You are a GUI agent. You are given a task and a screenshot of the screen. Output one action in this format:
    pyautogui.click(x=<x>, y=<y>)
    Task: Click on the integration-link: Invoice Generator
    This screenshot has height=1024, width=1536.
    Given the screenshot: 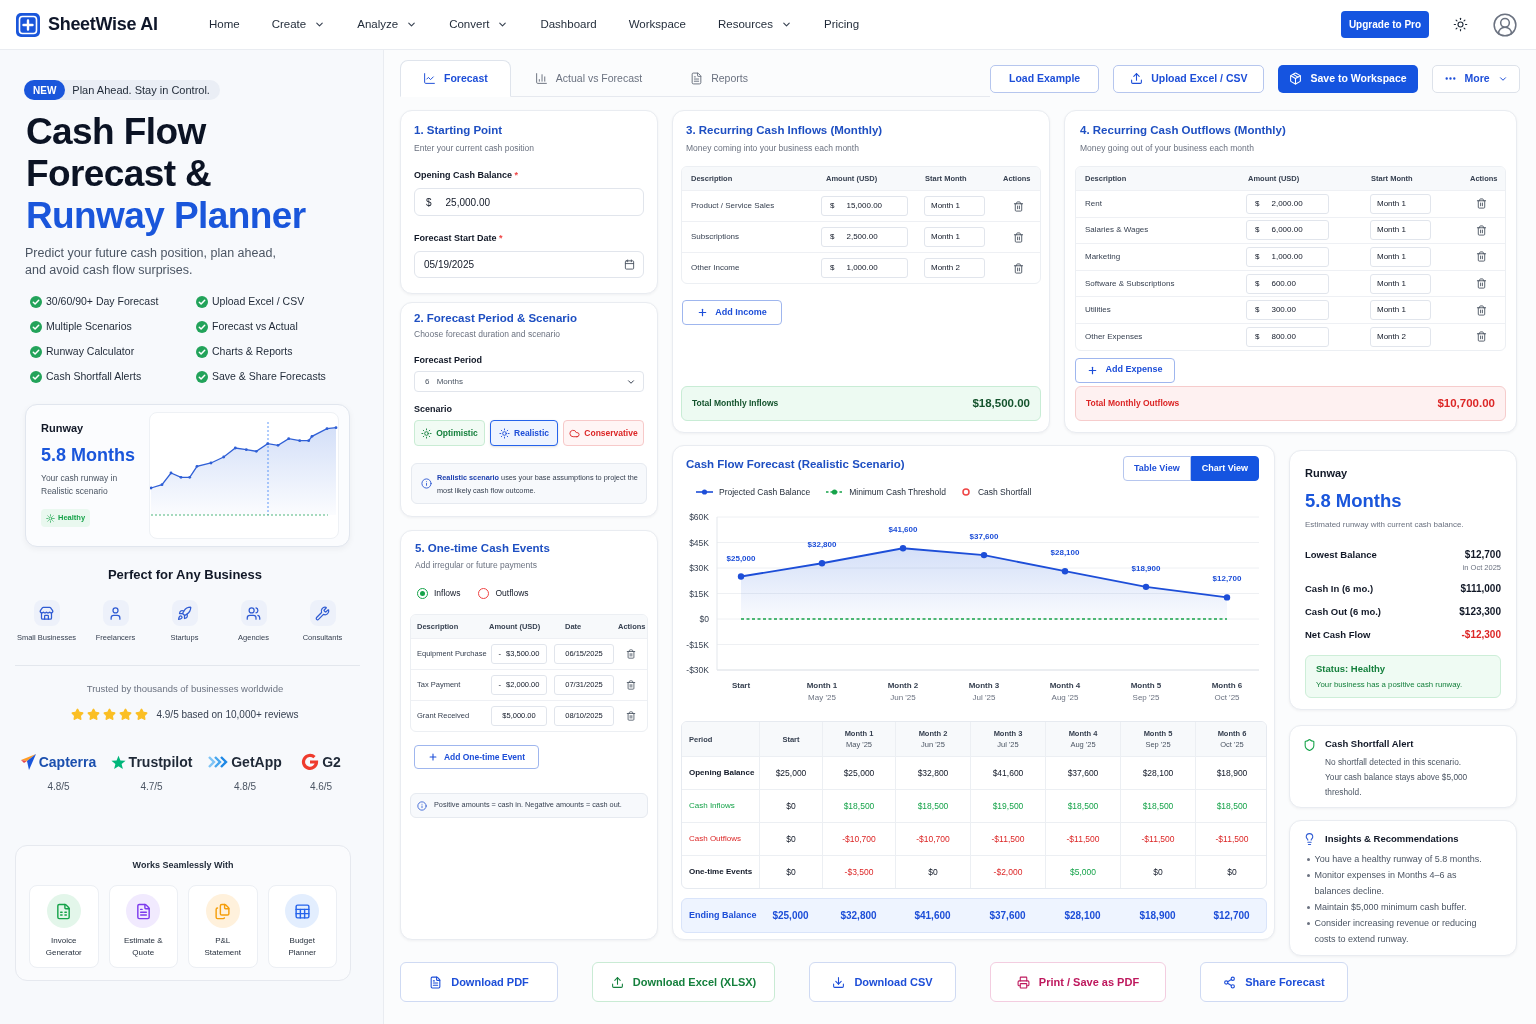 What is the action you would take?
    pyautogui.click(x=64, y=926)
    